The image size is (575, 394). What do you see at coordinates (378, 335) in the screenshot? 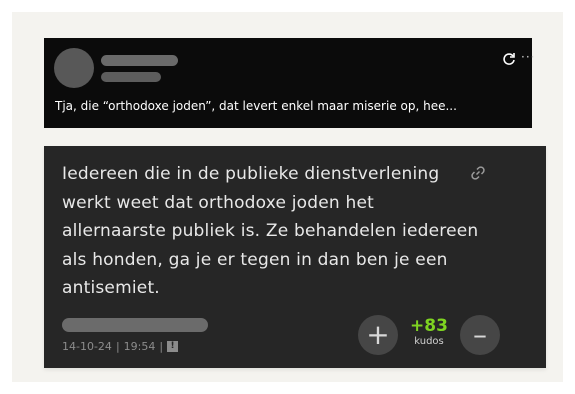
I see `upvote-button: +` at bounding box center [378, 335].